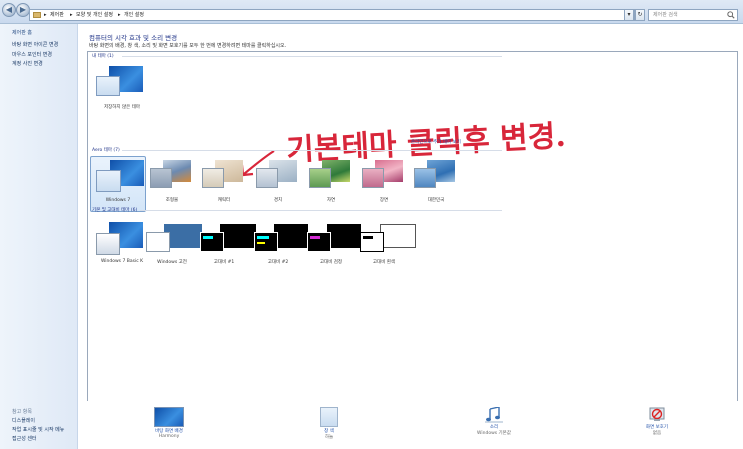 Image resolution: width=743 pixels, height=449 pixels. Describe the element at coordinates (35, 44) in the screenshot. I see `change-desktop-icons-link: 바탕 화면 아이콘 변경` at that location.